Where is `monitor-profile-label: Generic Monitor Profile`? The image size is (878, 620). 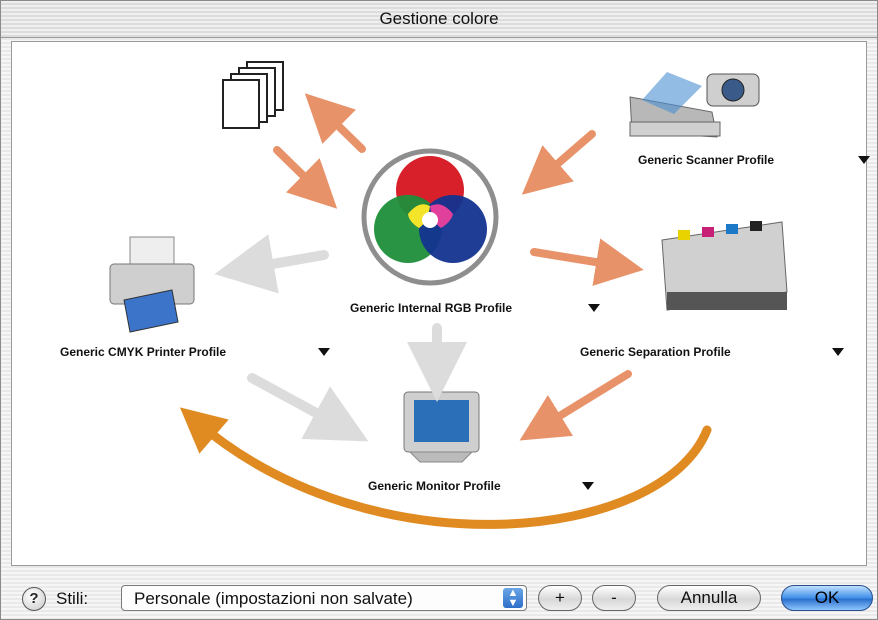 monitor-profile-label: Generic Monitor Profile is located at coordinates (434, 486).